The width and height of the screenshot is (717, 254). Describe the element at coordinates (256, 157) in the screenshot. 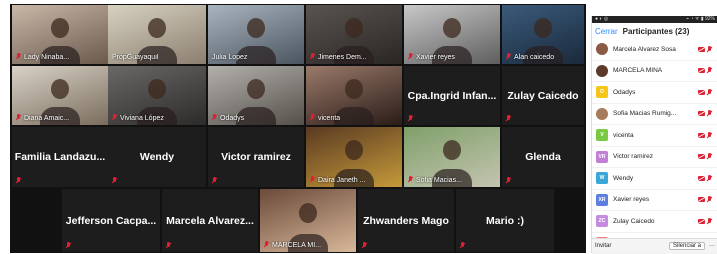

I see `participant-tile: Victor ramirez` at that location.